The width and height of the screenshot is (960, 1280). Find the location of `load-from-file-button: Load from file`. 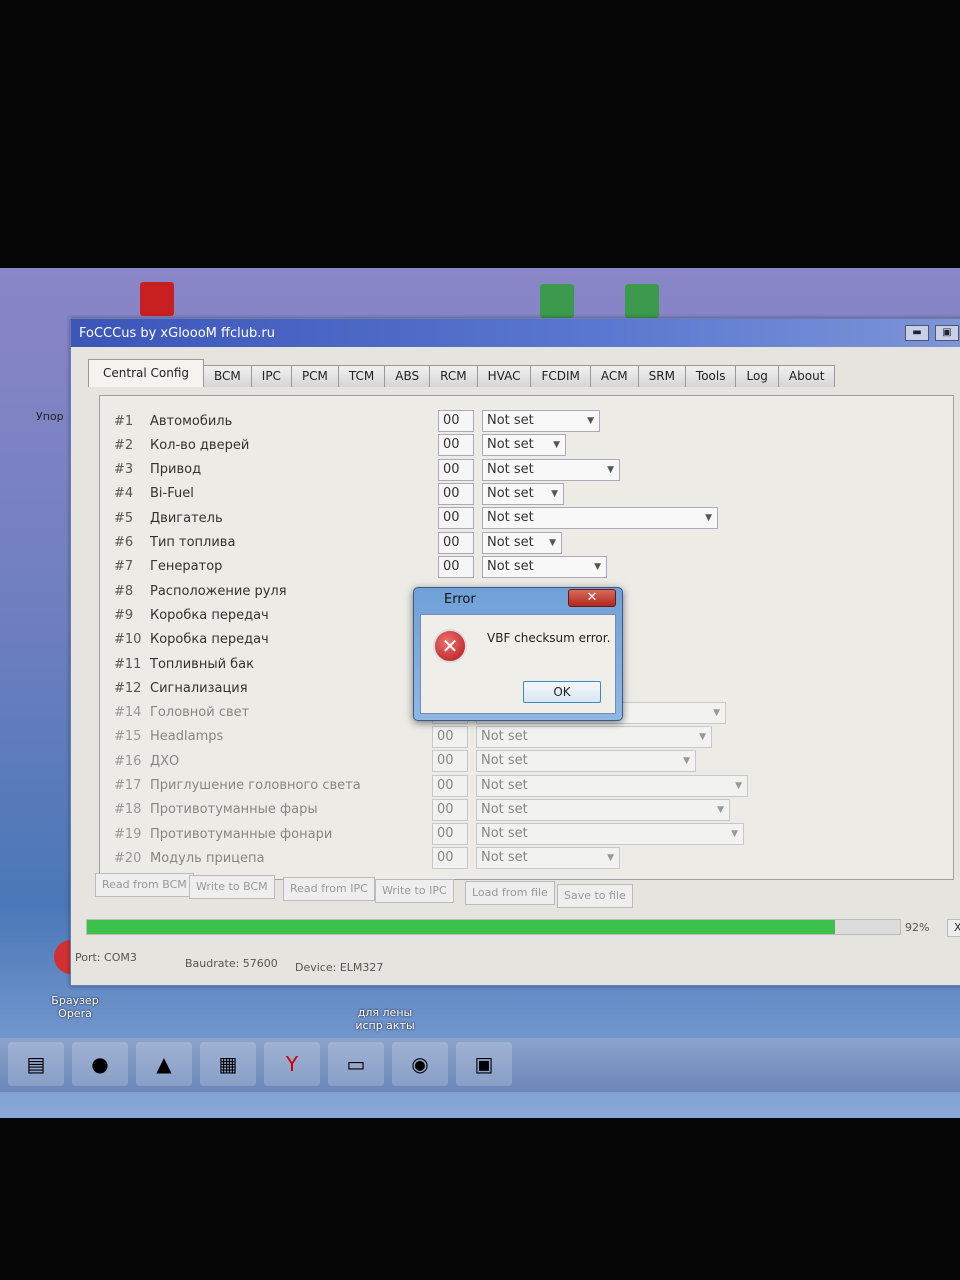

load-from-file-button: Load from file is located at coordinates (510, 893).